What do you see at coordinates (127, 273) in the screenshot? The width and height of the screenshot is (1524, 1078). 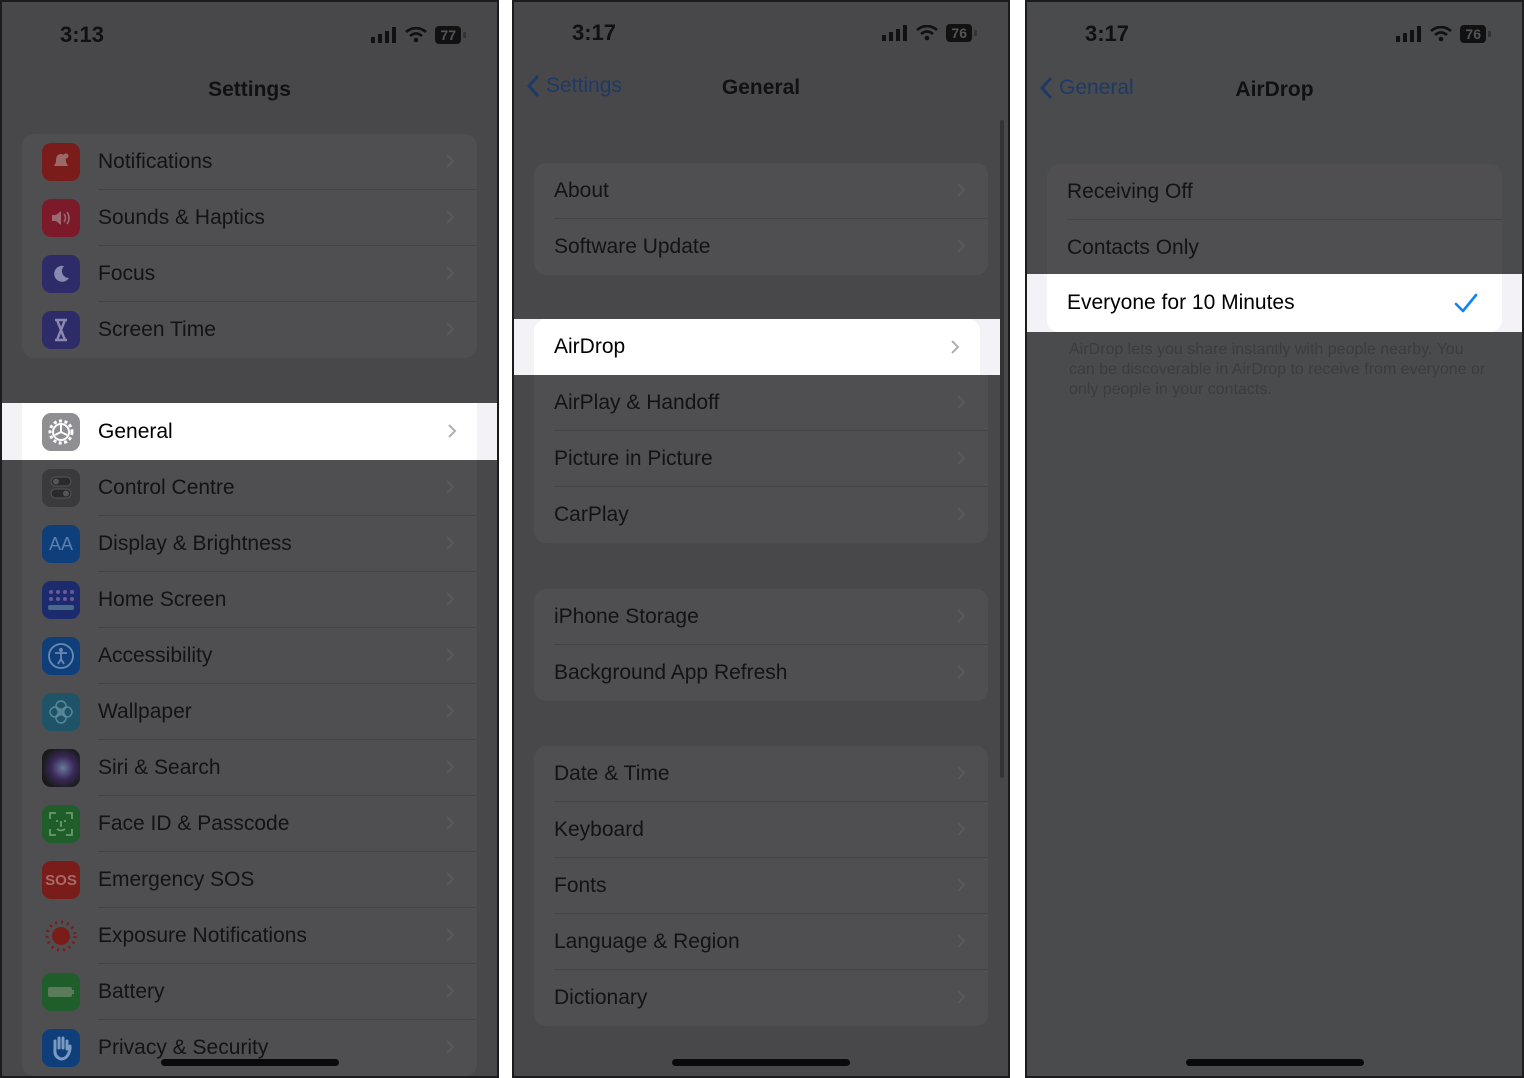 I see `item-label: Focus` at bounding box center [127, 273].